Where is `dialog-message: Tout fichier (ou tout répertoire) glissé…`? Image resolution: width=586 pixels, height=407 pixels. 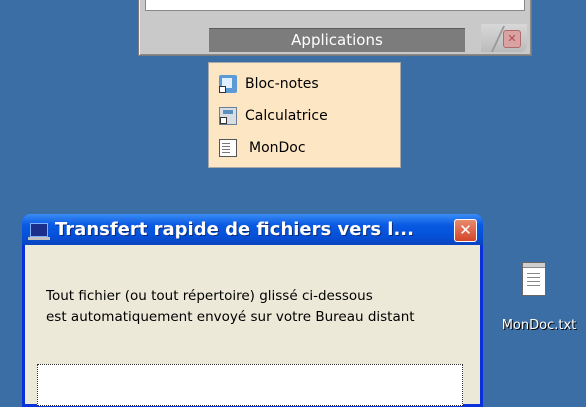 dialog-message: Tout fichier (ou tout répertoire) glissé… is located at coordinates (230, 307).